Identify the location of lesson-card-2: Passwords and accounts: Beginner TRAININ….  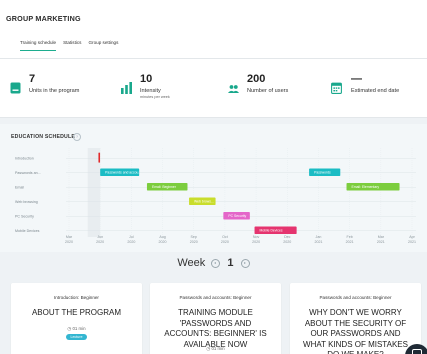
(215, 318).